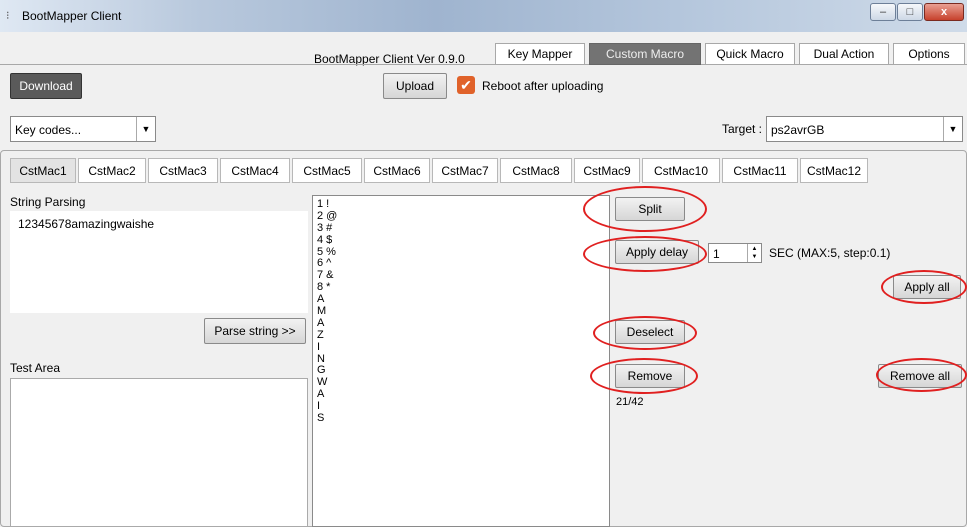 Image resolution: width=967 pixels, height=527 pixels. I want to click on maximize-button: □, so click(910, 12).